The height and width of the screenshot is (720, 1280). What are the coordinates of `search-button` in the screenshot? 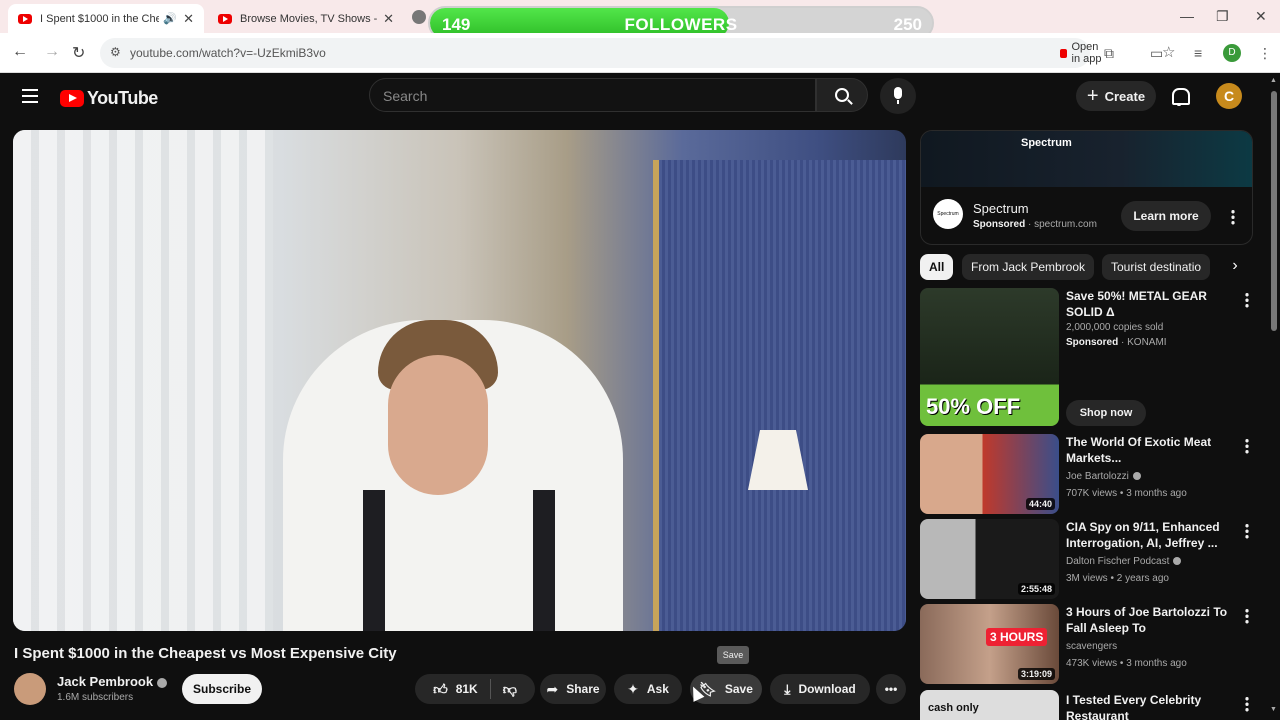 It's located at (842, 95).